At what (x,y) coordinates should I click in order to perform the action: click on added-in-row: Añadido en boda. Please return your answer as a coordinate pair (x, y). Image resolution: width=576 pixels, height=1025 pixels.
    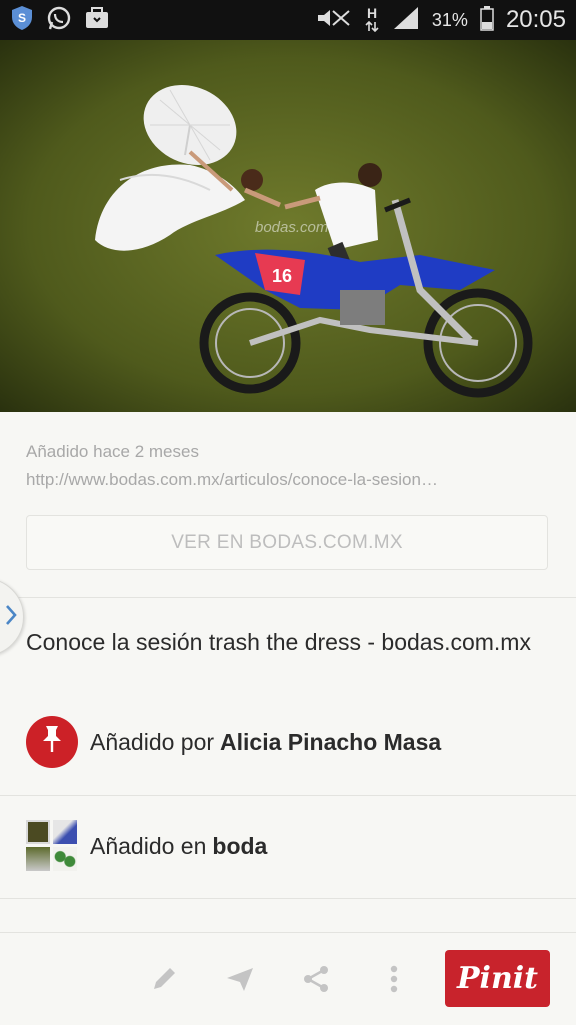
    Looking at the image, I should click on (146, 846).